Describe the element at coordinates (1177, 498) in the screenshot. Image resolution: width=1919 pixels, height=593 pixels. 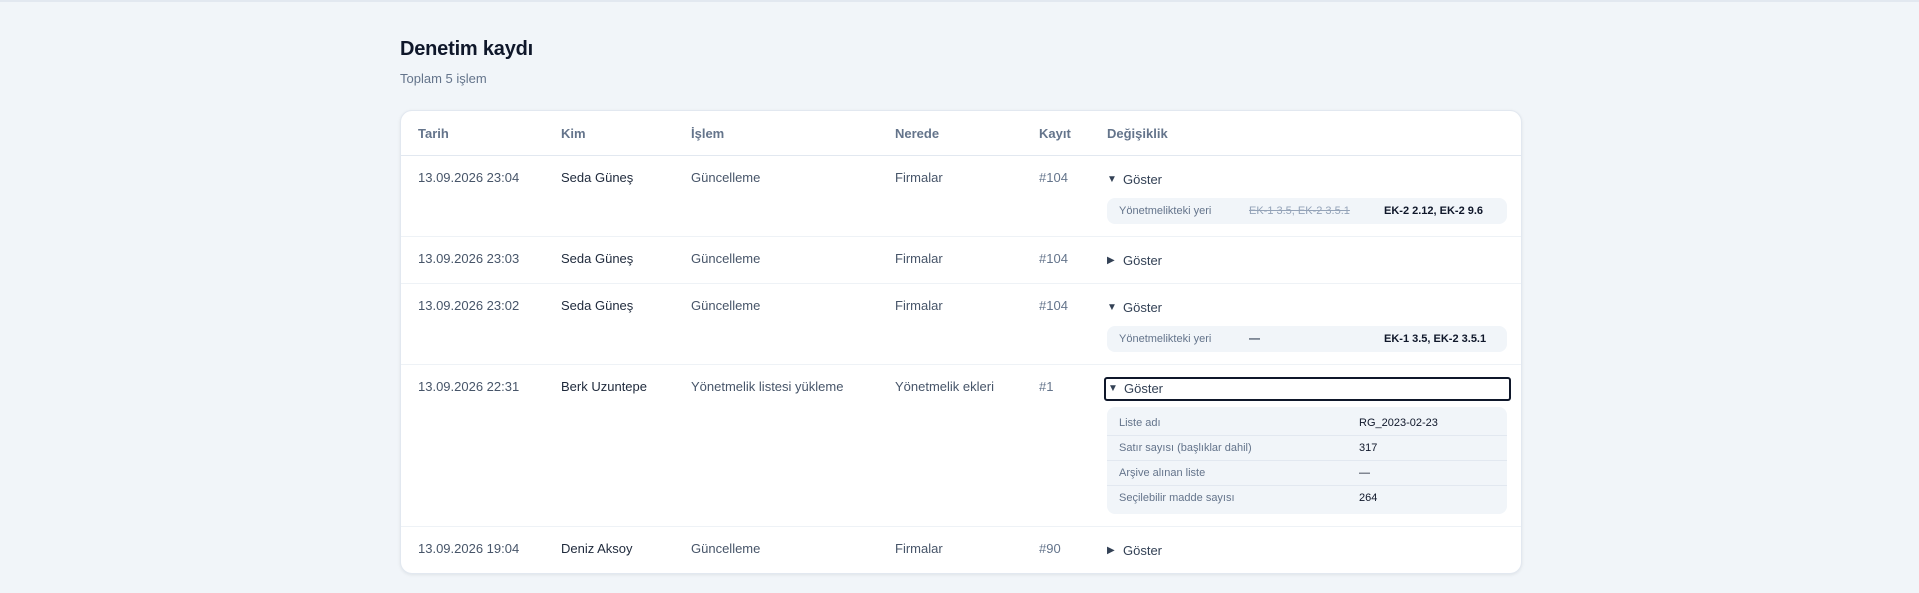
I see `detail-key: Seçilebilir madde sayısı` at that location.